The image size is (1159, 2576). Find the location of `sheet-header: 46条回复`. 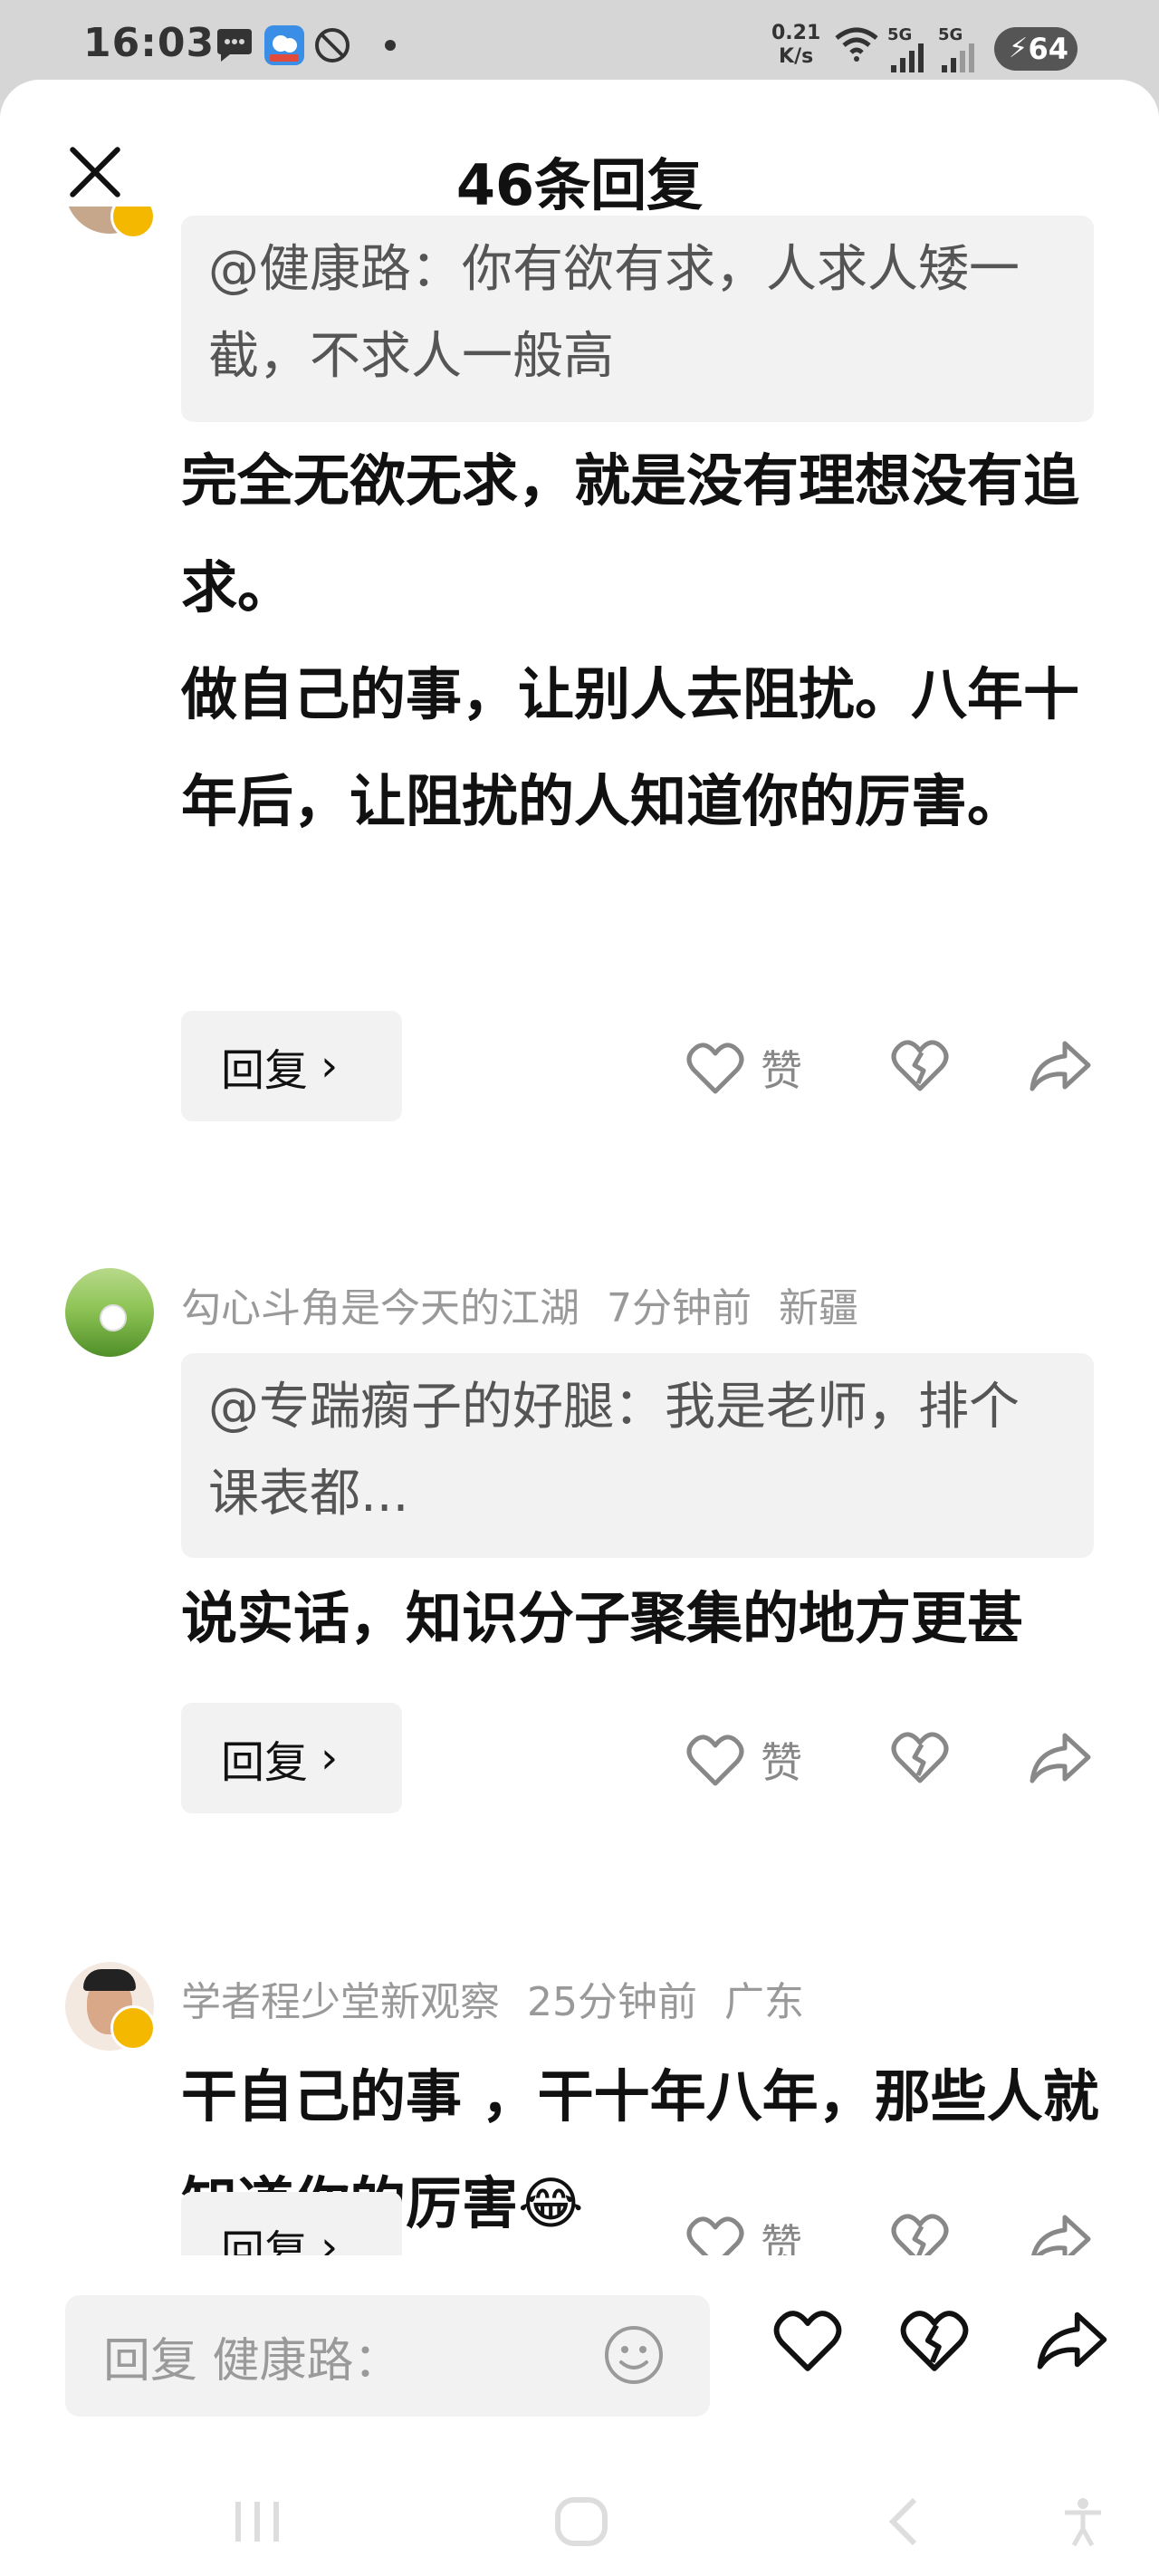

sheet-header: 46条回复 is located at coordinates (579, 149).